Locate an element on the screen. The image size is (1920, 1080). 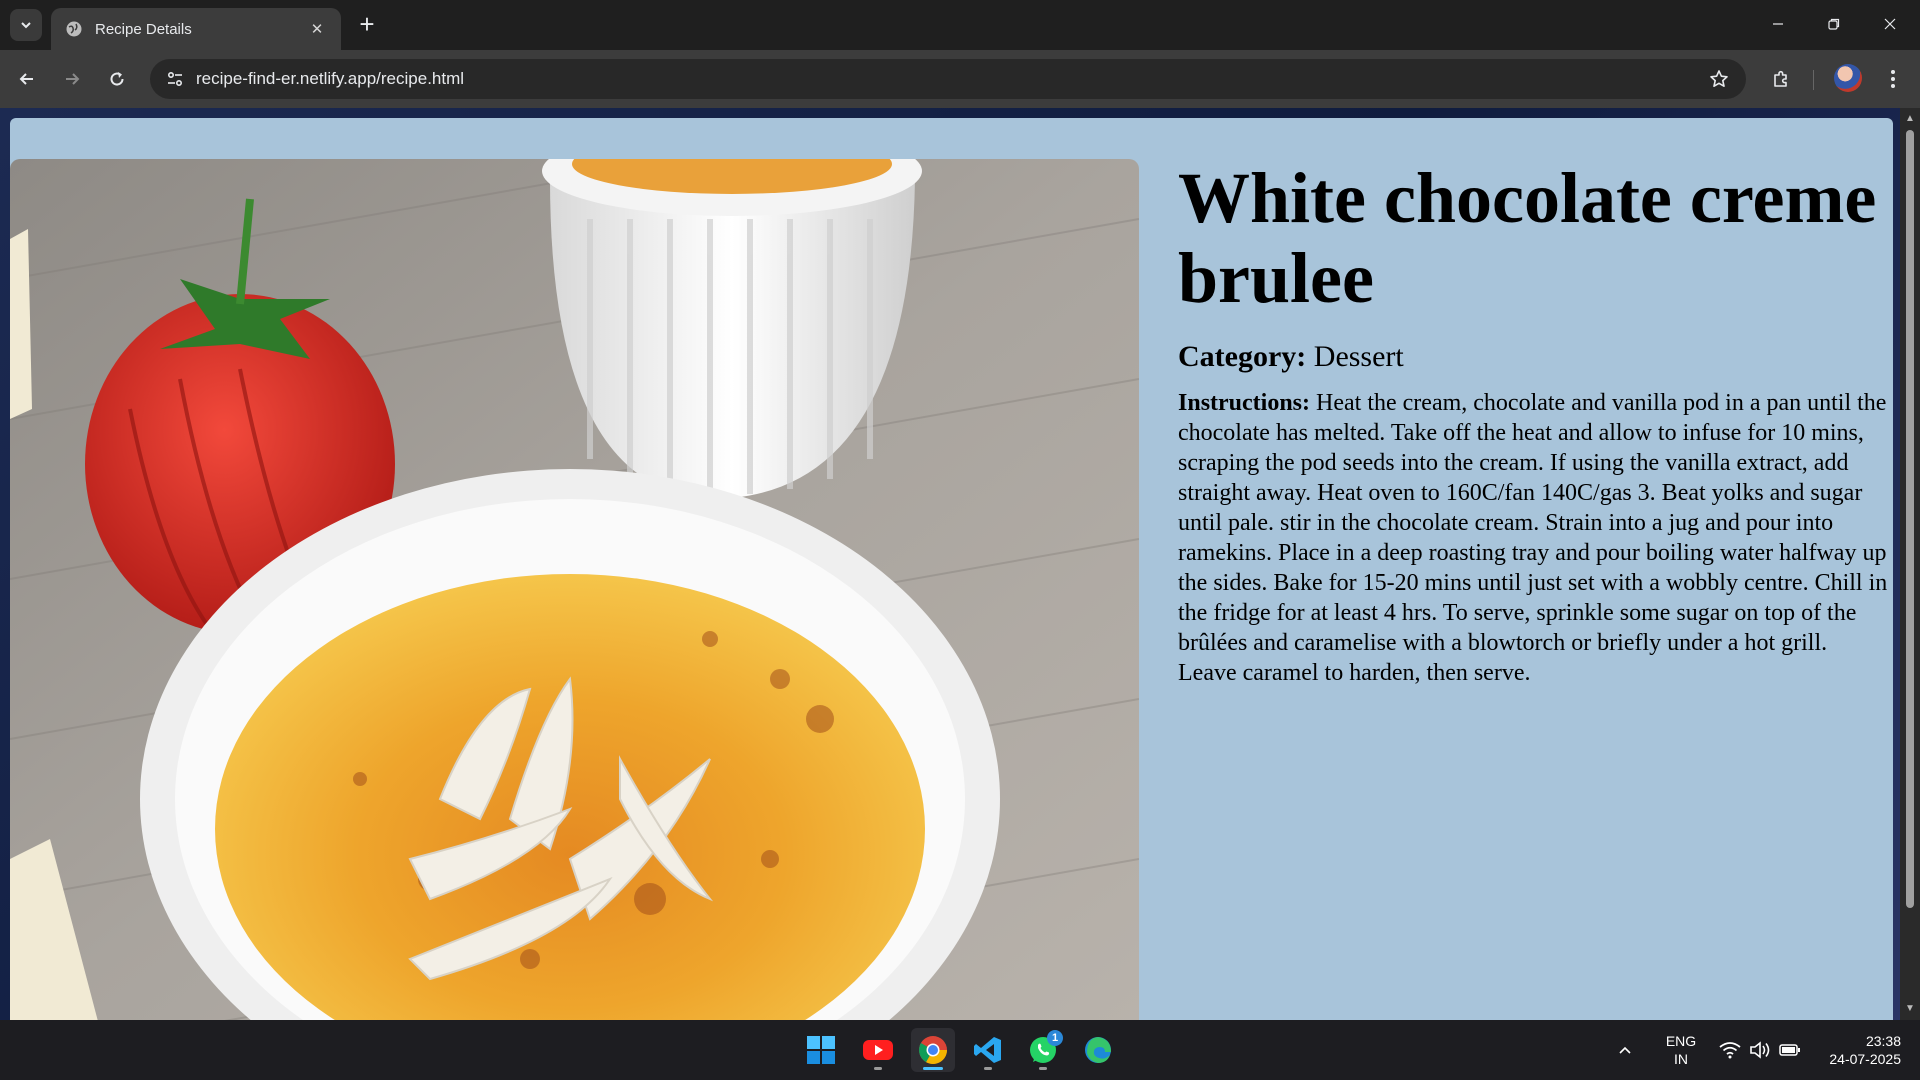
extensions-button is located at coordinates (1781, 79).